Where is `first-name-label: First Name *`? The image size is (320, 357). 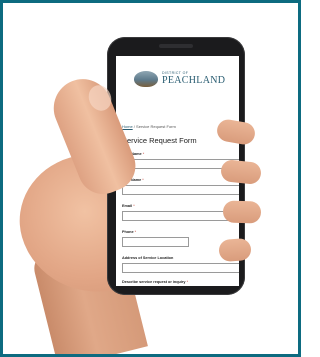 first-name-label: First Name * is located at coordinates (133, 154).